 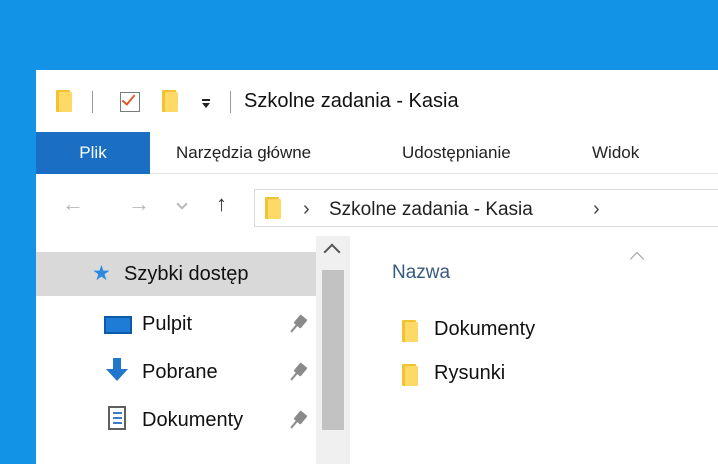 What do you see at coordinates (485, 329) in the screenshot?
I see `file-name: Dokumenty` at bounding box center [485, 329].